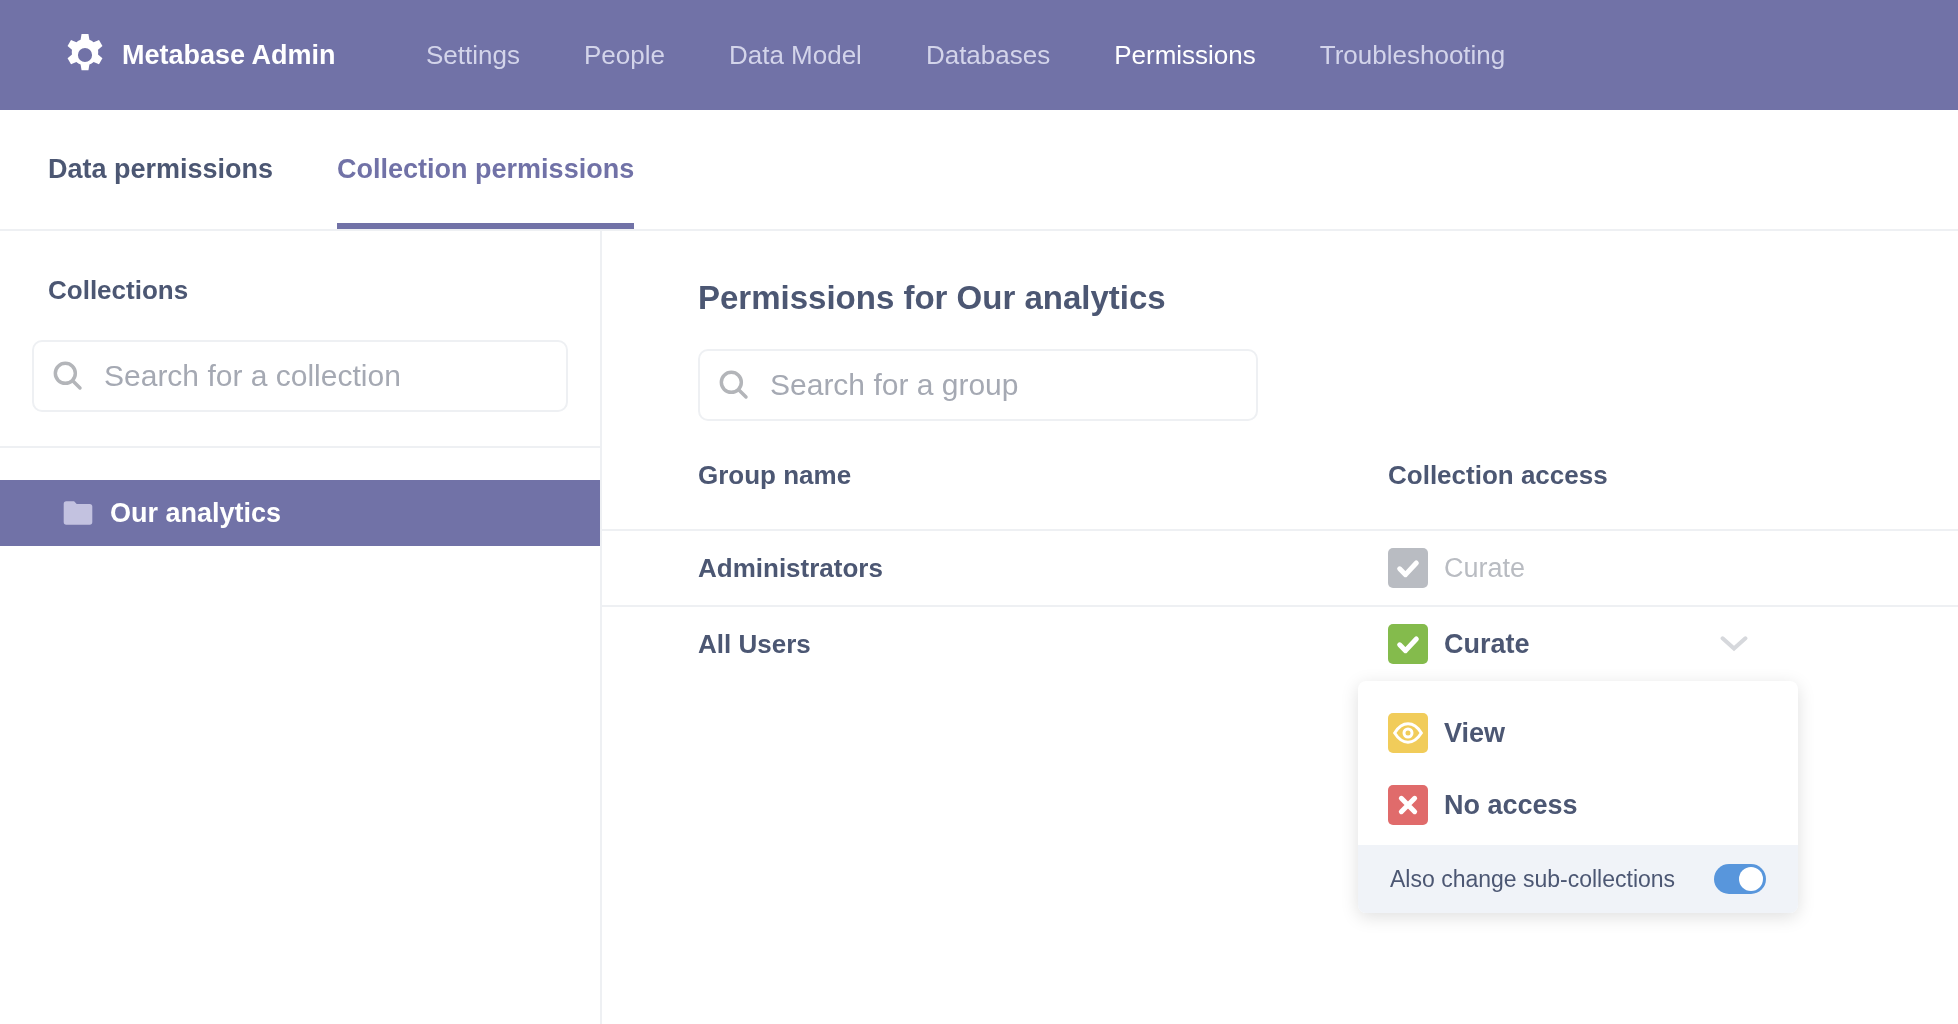 The height and width of the screenshot is (1024, 1958). Describe the element at coordinates (300, 513) in the screenshot. I see `collection-item: Our analytics` at that location.